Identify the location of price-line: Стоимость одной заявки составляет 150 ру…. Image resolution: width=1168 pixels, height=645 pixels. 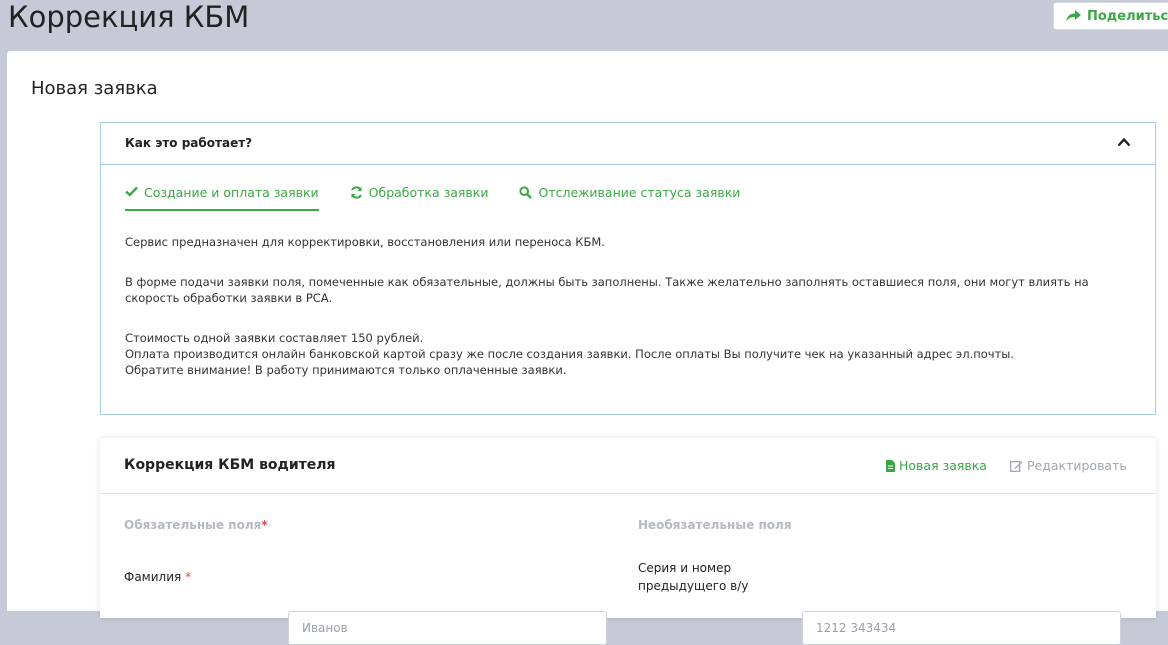
(274, 338).